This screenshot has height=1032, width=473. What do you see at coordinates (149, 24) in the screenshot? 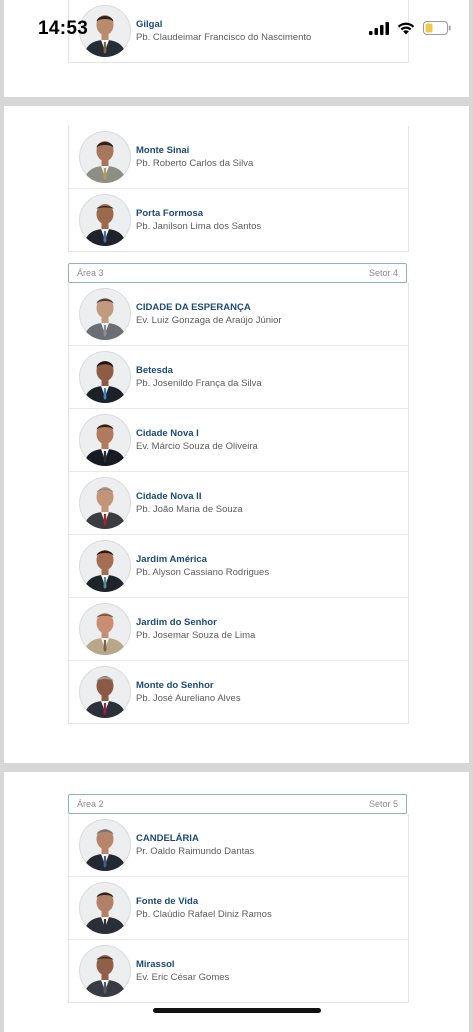
I see `church-name: Gilgal` at bounding box center [149, 24].